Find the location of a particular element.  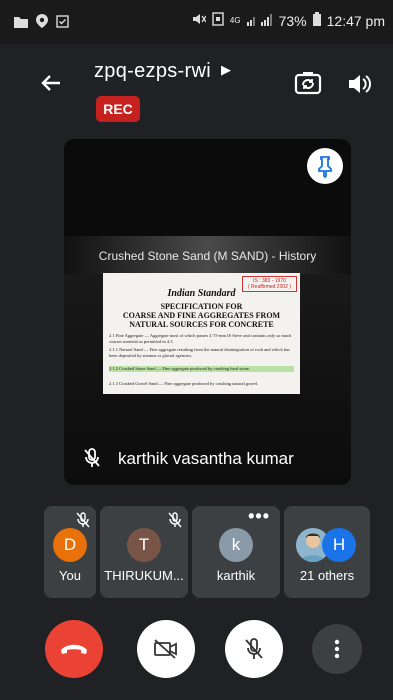

slide-heading: Crushed Stone Sand (M SAND) - History is located at coordinates (207, 256).